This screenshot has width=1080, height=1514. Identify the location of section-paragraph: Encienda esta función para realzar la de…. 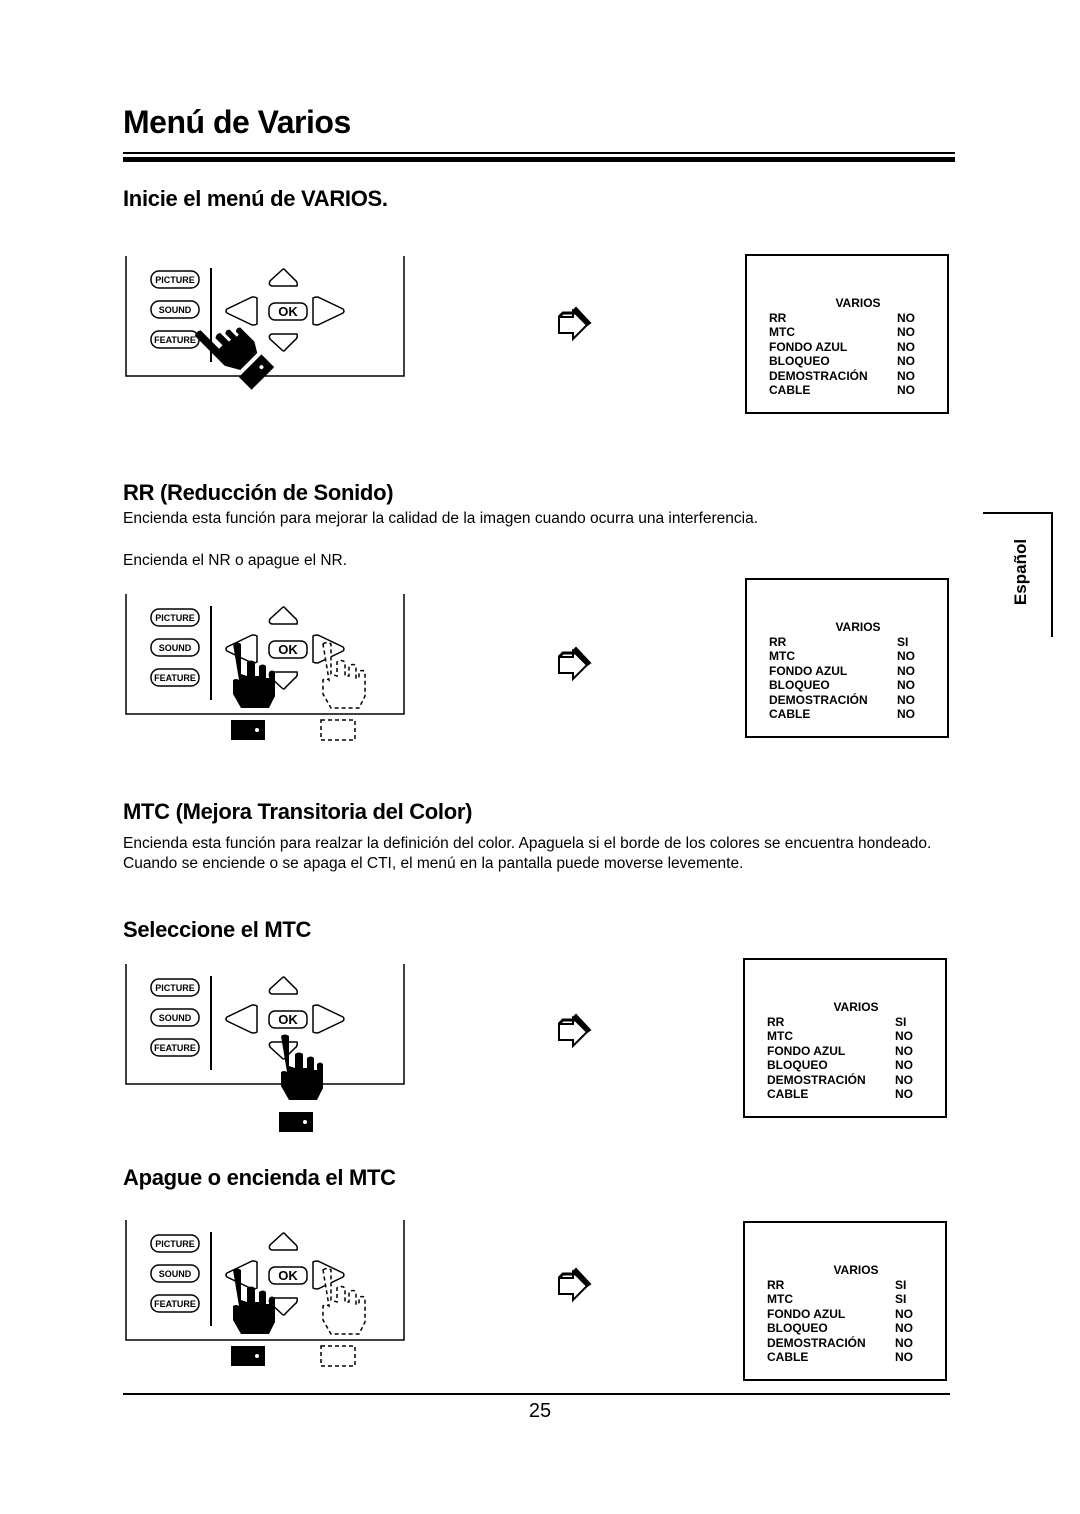
(527, 853).